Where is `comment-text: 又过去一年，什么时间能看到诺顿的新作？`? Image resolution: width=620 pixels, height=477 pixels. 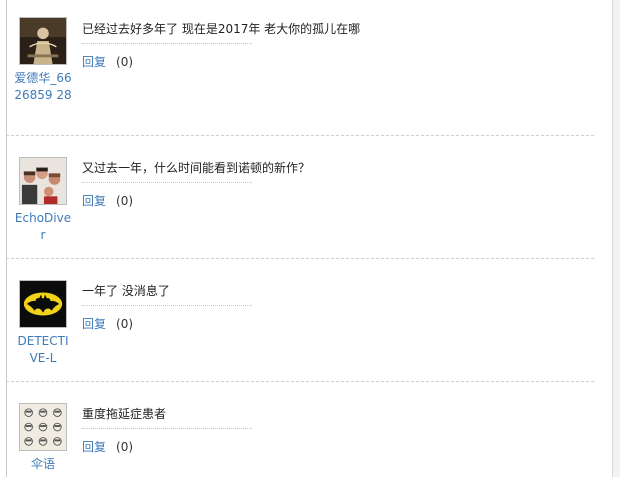 comment-text: 又过去一年，什么时间能看到诺顿的新作？ is located at coordinates (196, 168).